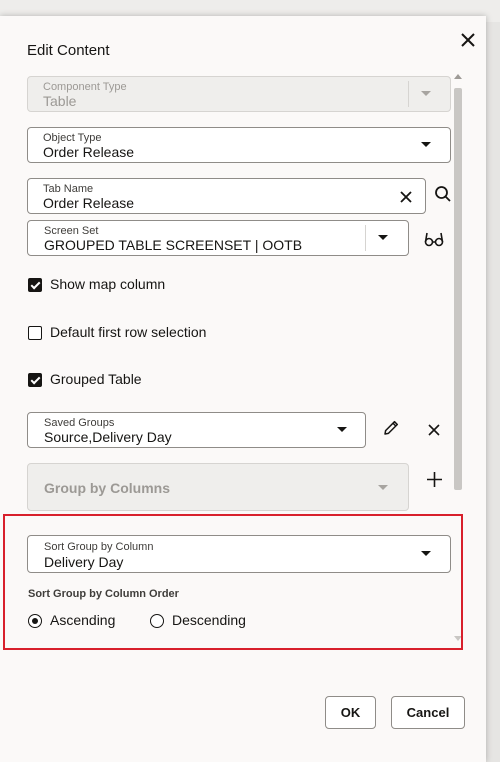  I want to click on cancel-button: Cancel, so click(428, 712).